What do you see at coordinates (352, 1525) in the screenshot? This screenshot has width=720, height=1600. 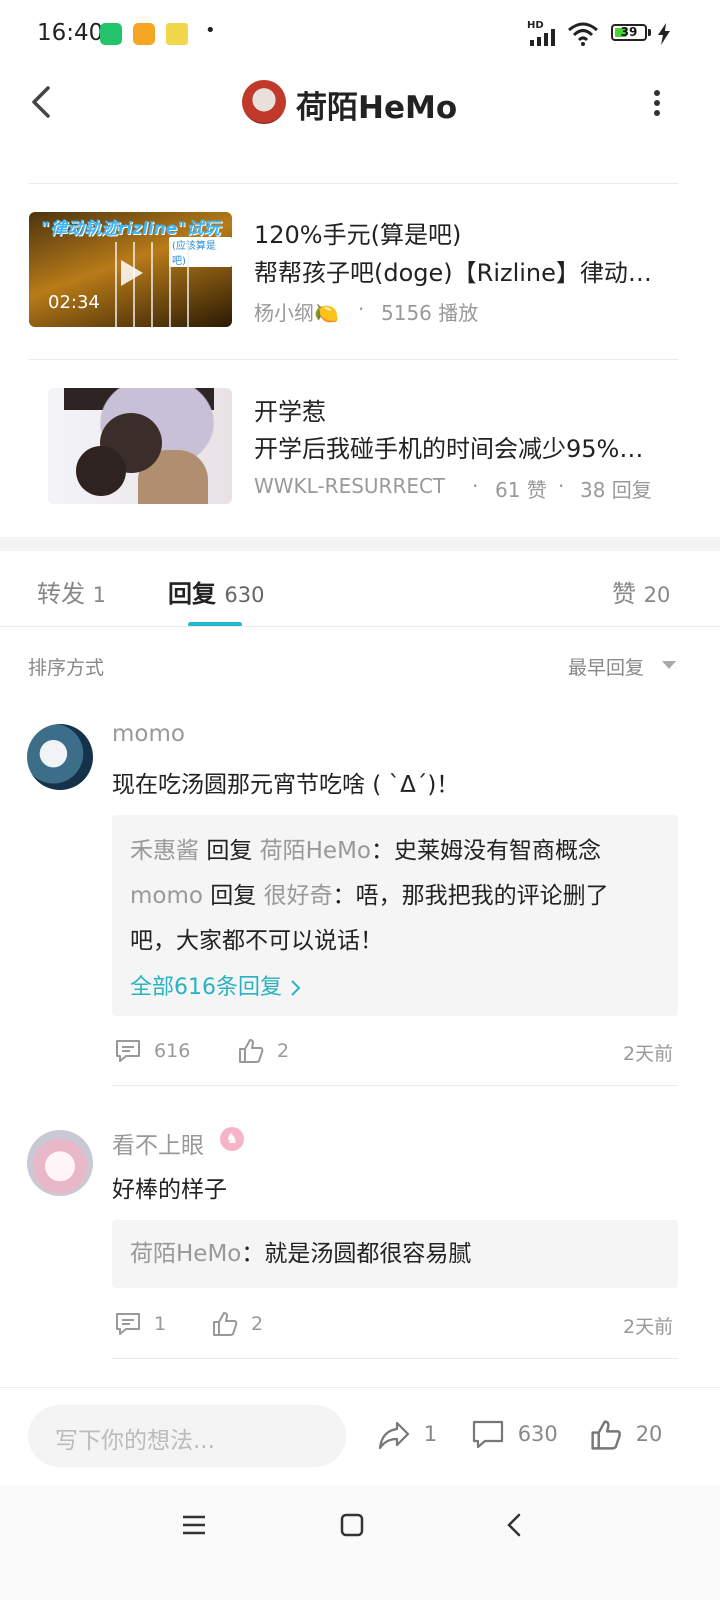 I see `home-icon` at bounding box center [352, 1525].